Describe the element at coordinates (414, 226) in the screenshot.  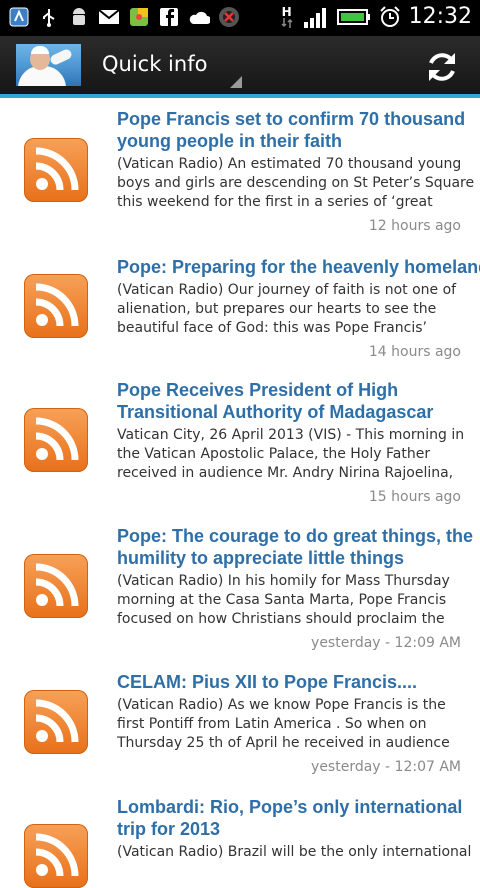
I see `item-timestamp: 12 hours ago` at that location.